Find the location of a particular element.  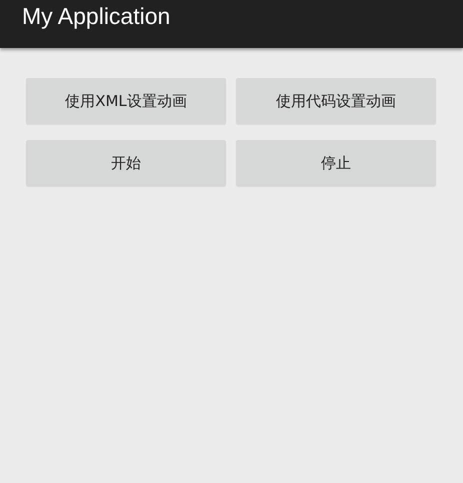

action-button: 使用XML设置动画 is located at coordinates (126, 101).